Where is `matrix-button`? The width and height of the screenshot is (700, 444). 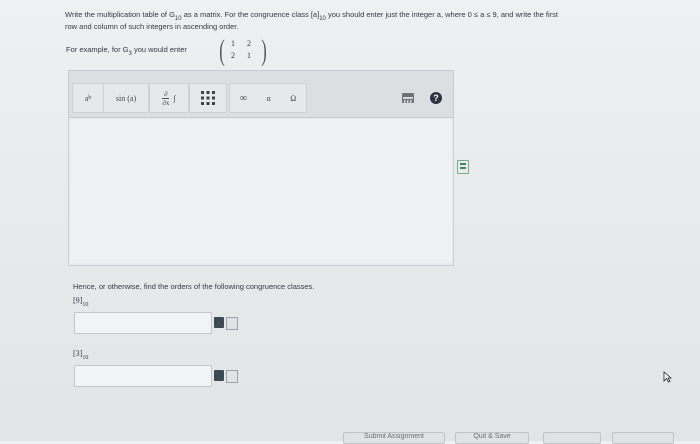 matrix-button is located at coordinates (208, 98).